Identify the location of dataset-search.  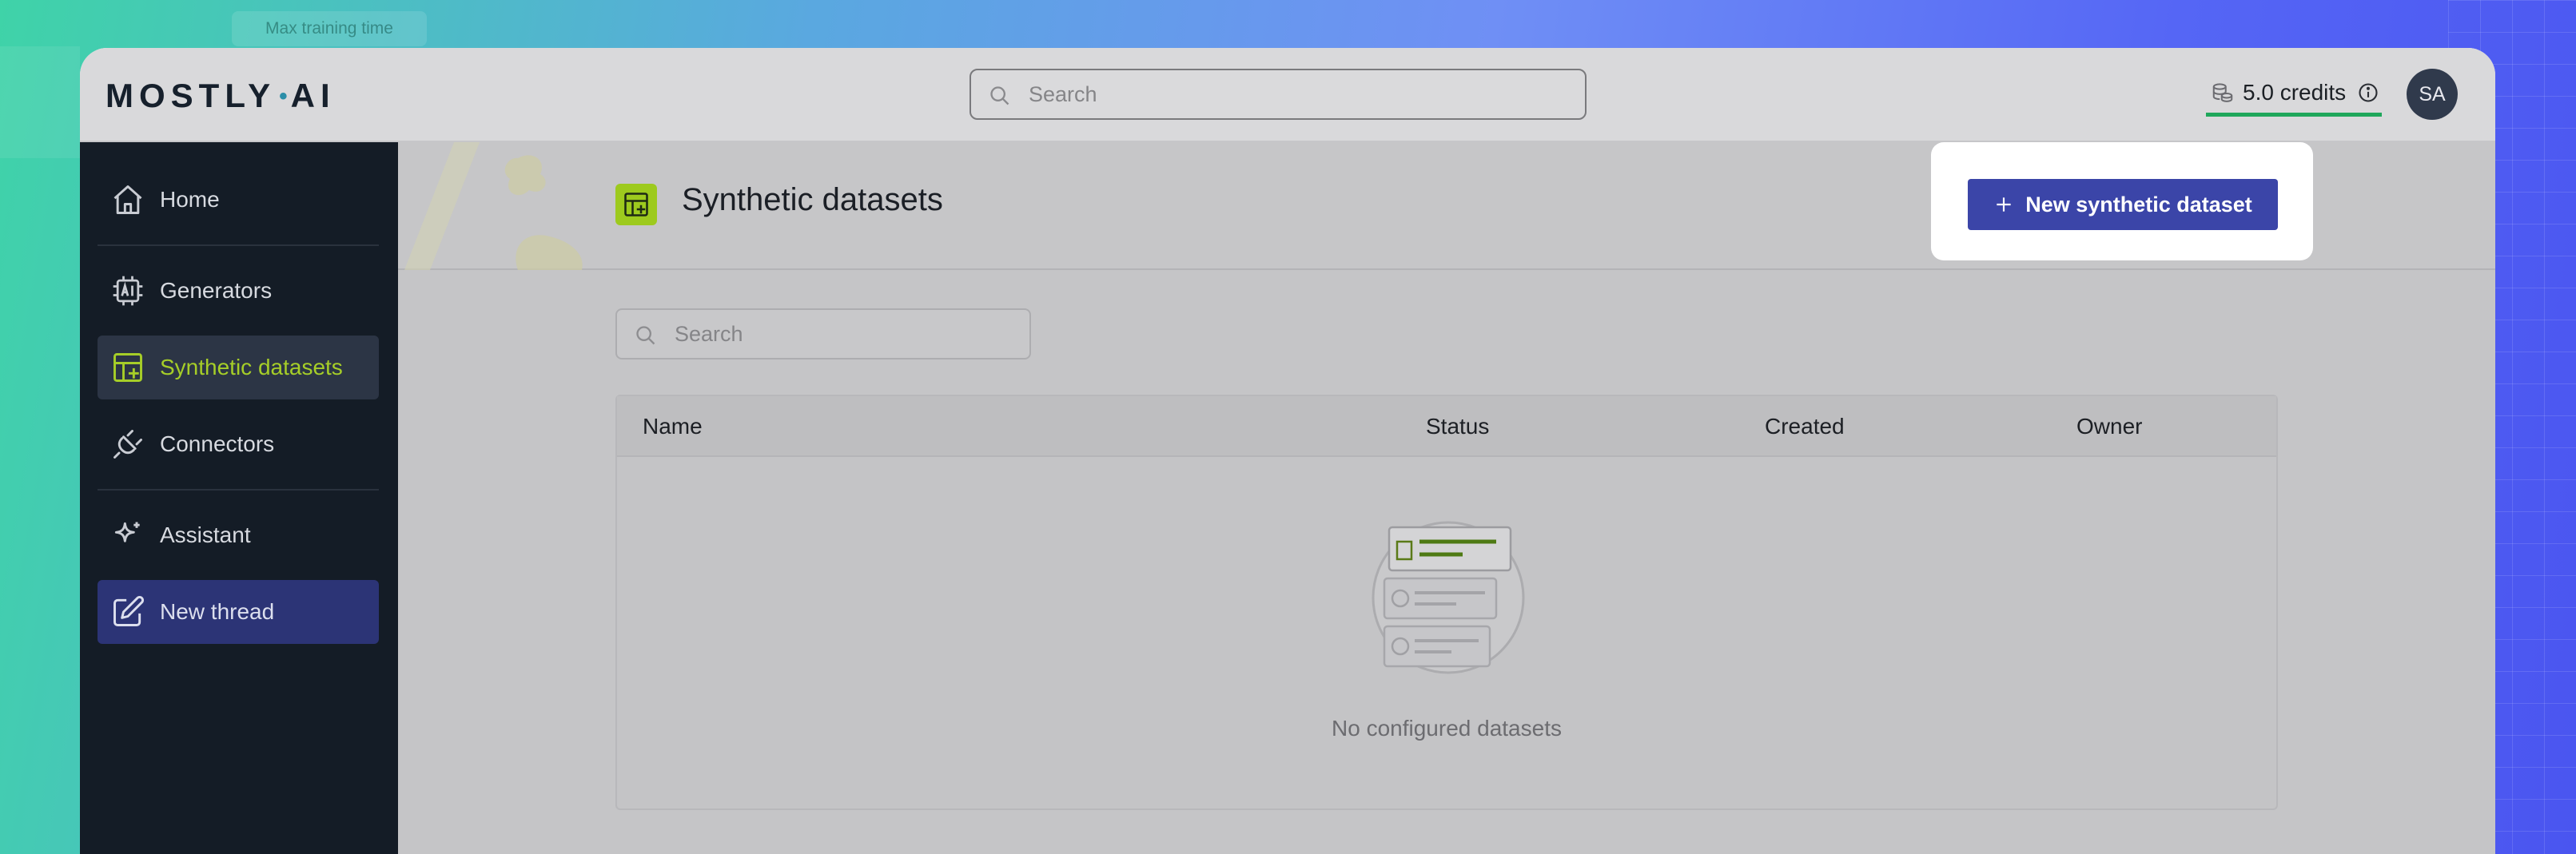
(823, 333).